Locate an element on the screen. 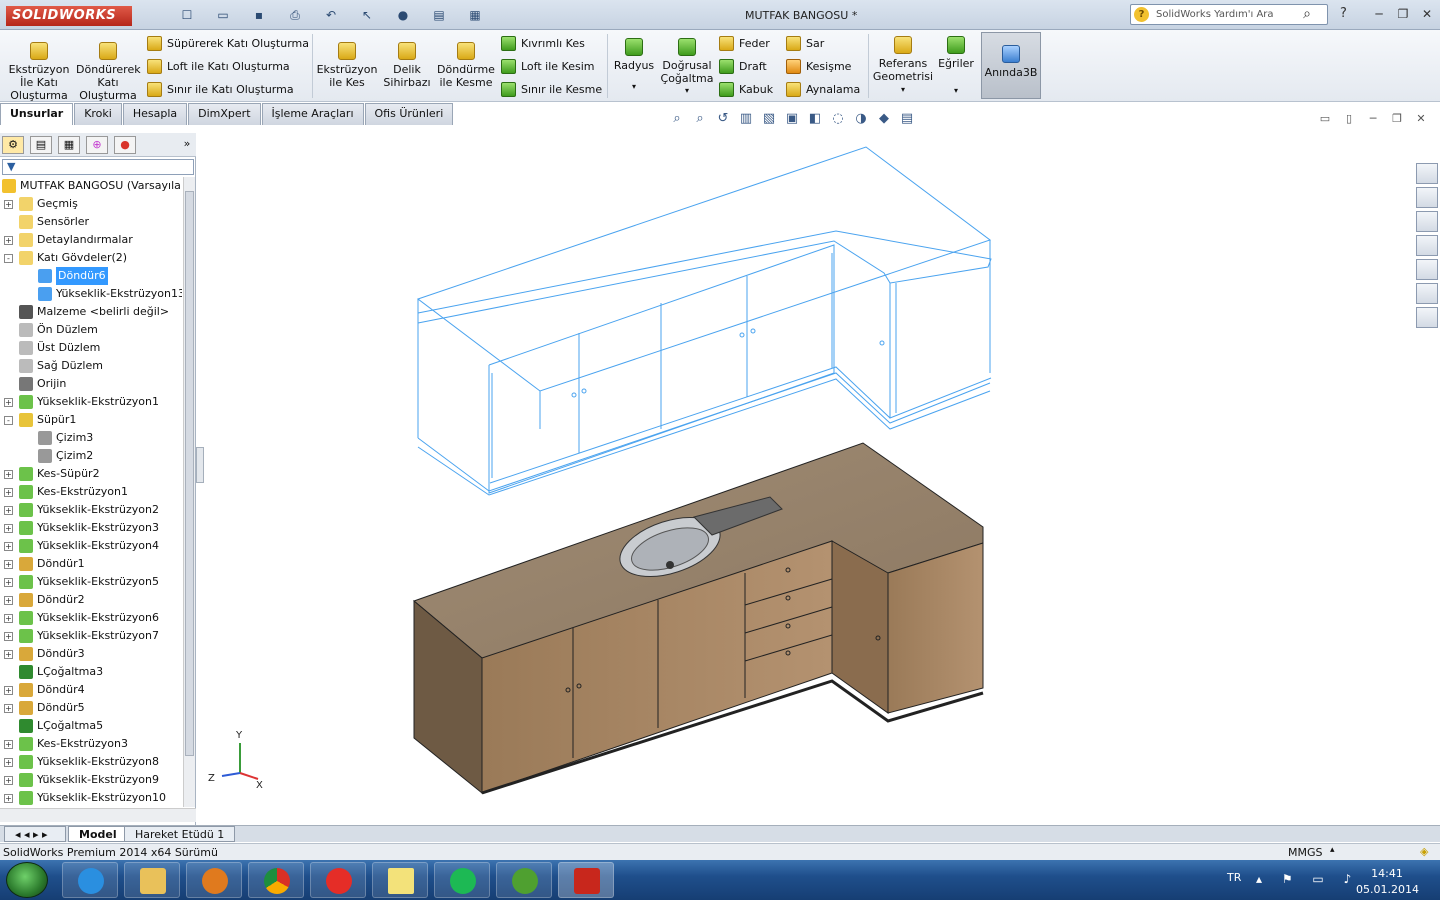  print-icon: ⎙ is located at coordinates (295, 15).